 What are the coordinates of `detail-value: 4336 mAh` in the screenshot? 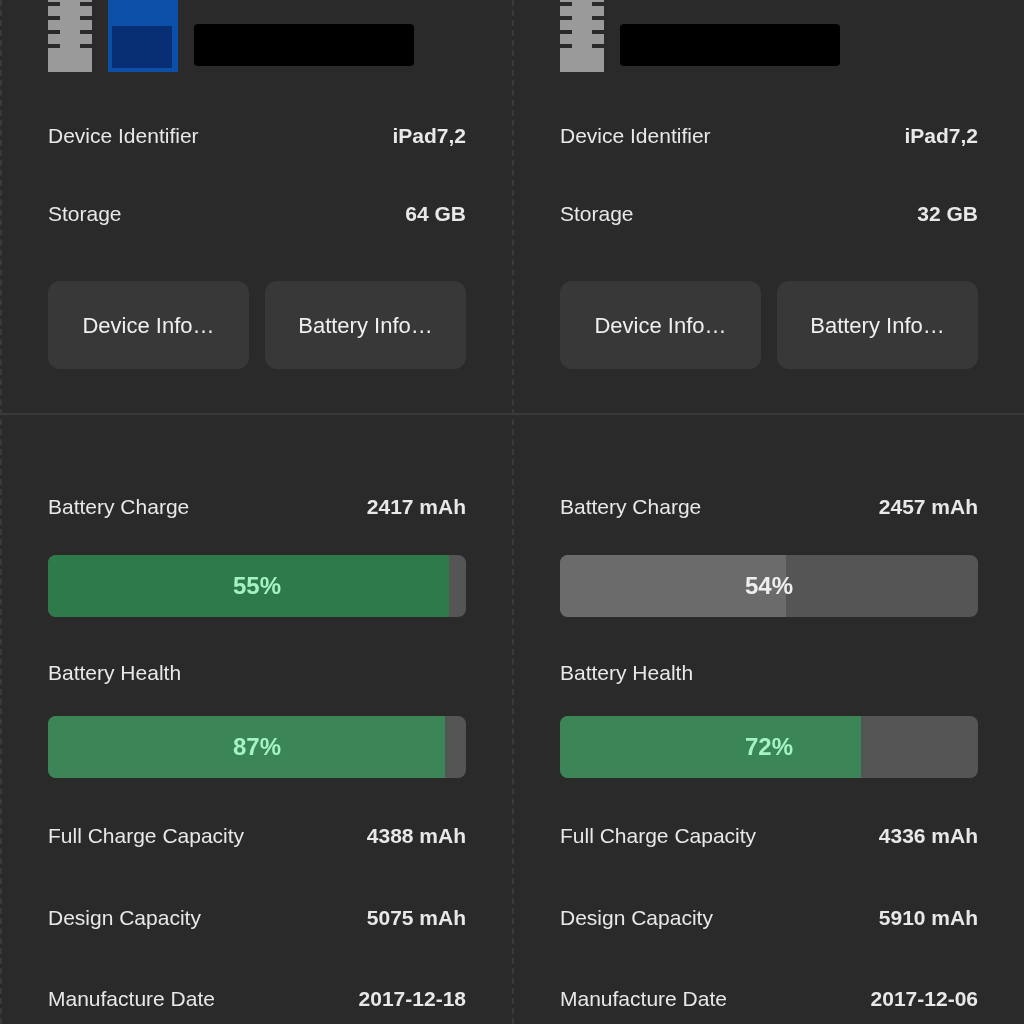 It's located at (928, 836).